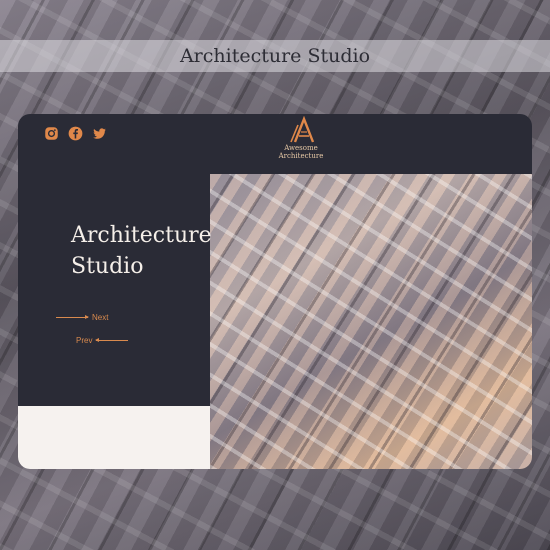 The width and height of the screenshot is (550, 550). What do you see at coordinates (112, 340) in the screenshot?
I see `arrow-left-icon` at bounding box center [112, 340].